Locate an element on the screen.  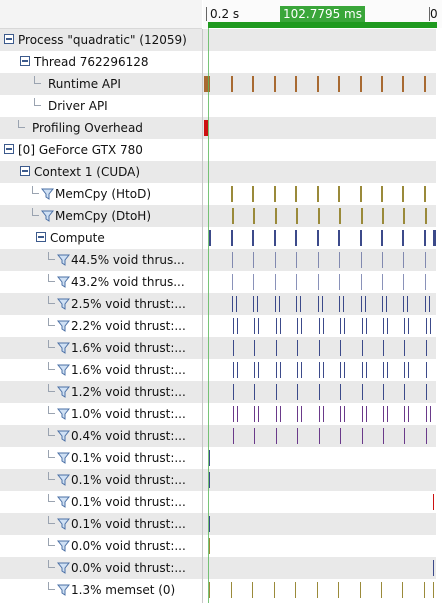
timeline-row-9: MemCpy (DtoH) is located at coordinates (221, 216).